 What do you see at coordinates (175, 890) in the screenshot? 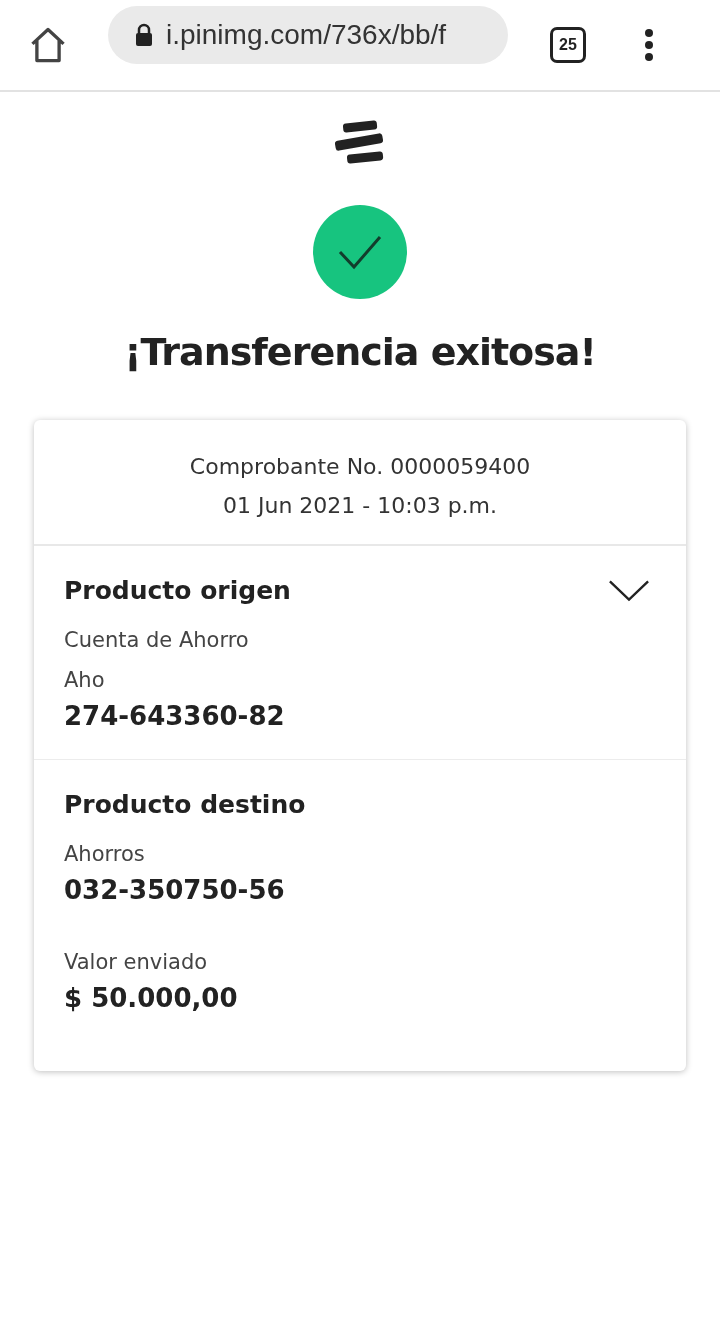
I see `field-value: 032-350750-56` at bounding box center [175, 890].